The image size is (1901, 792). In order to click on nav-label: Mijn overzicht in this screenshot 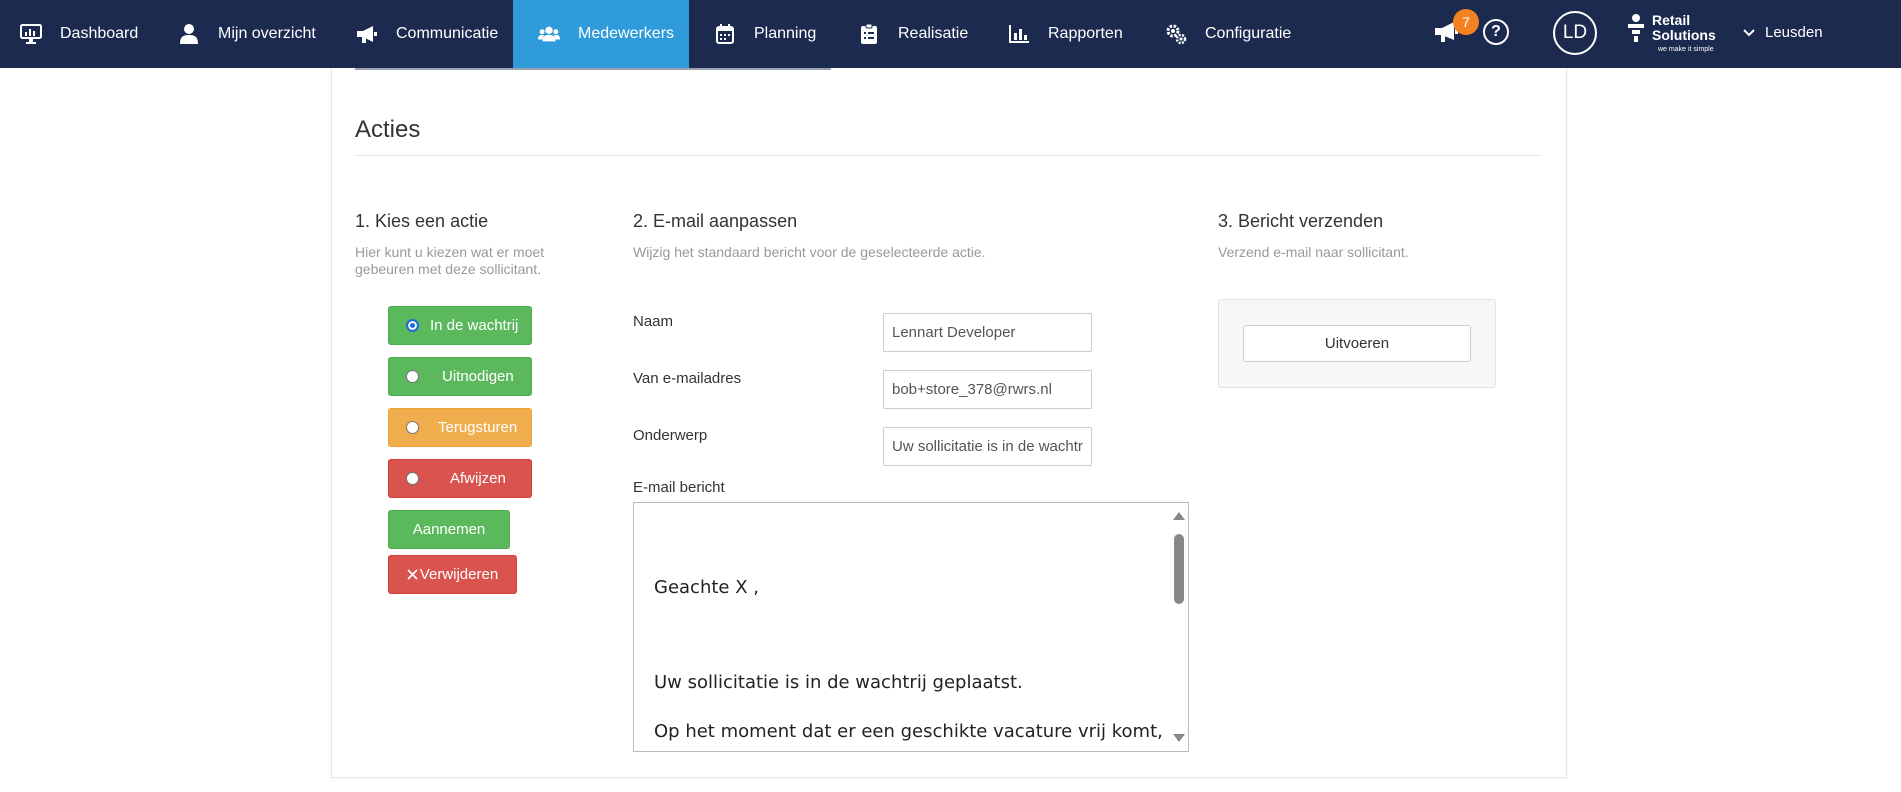, I will do `click(267, 33)`.